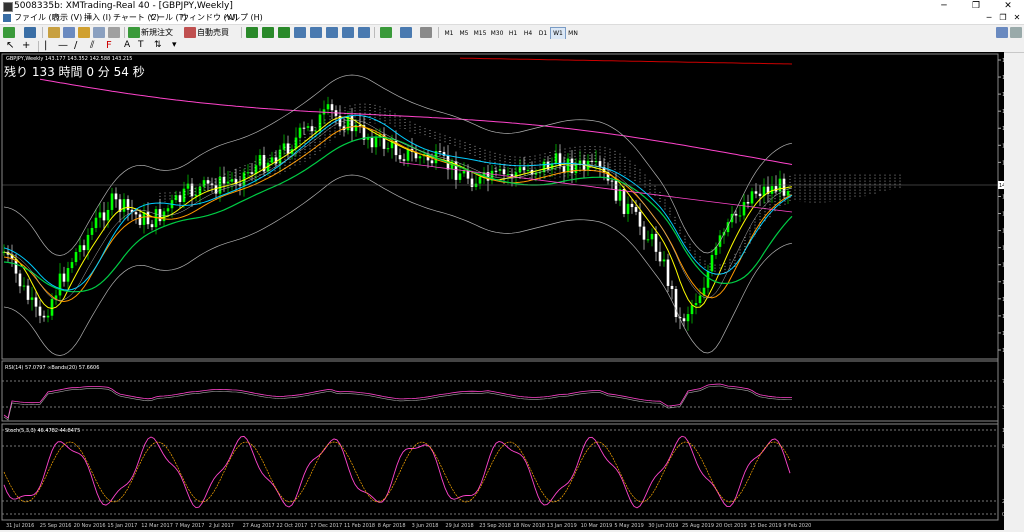  Describe the element at coordinates (1003, 249) in the screenshot. I see `price-label: 135.500` at that location.